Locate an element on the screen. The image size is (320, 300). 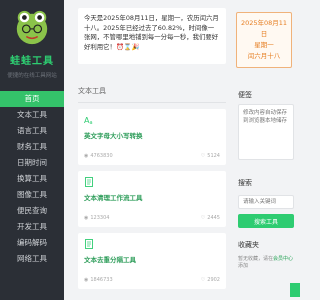
tool-card-title: 英文字母大小写转换 is located at coordinates (152, 135).